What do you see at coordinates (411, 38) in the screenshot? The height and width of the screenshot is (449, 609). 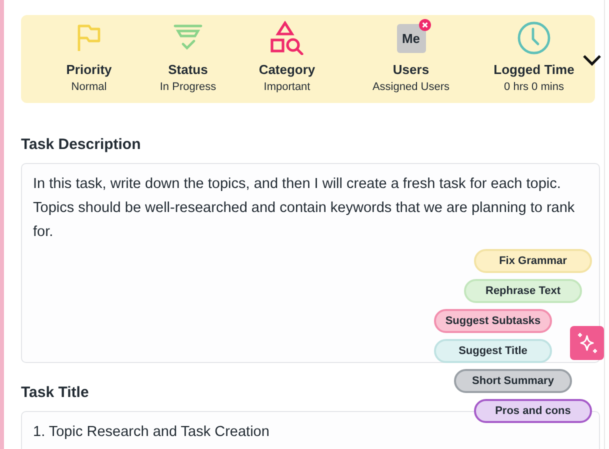 I see `user-avatar: Me` at bounding box center [411, 38].